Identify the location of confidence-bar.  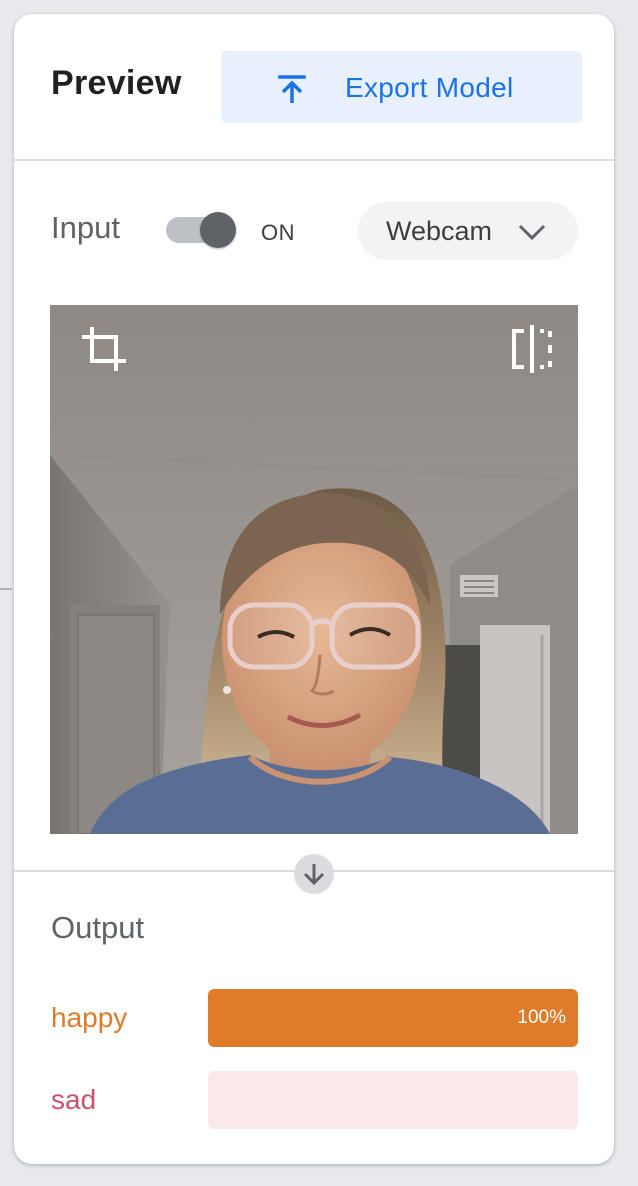
(393, 1100).